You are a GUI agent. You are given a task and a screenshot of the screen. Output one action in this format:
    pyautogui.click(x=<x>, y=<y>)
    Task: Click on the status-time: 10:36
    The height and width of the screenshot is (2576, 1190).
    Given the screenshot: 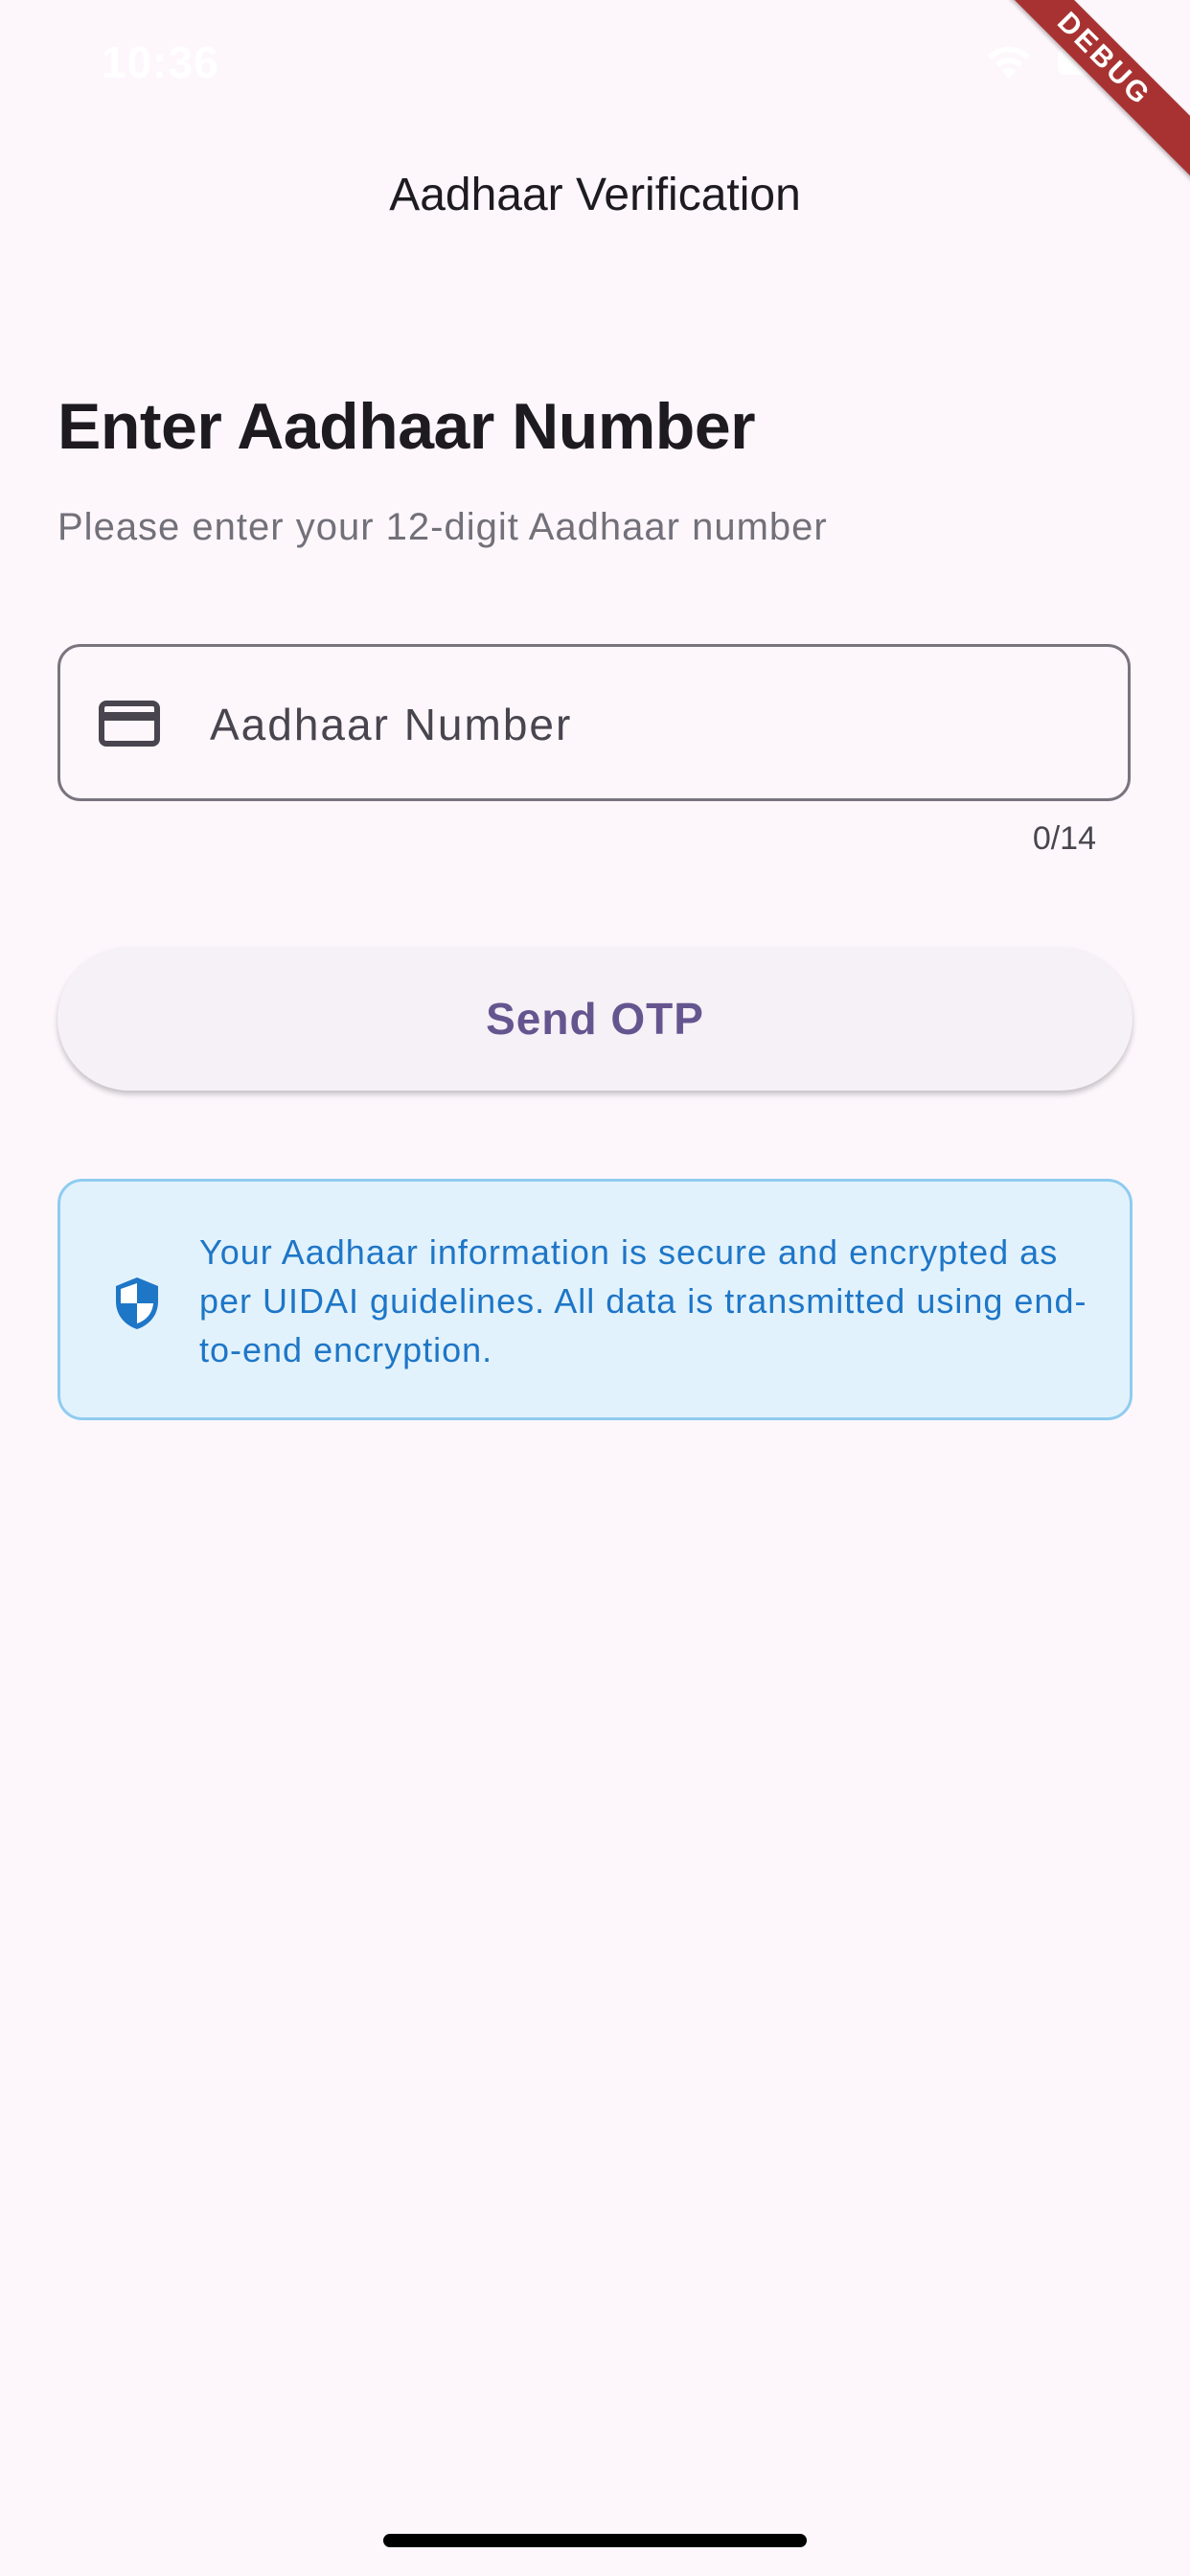 What is the action you would take?
    pyautogui.click(x=160, y=62)
    